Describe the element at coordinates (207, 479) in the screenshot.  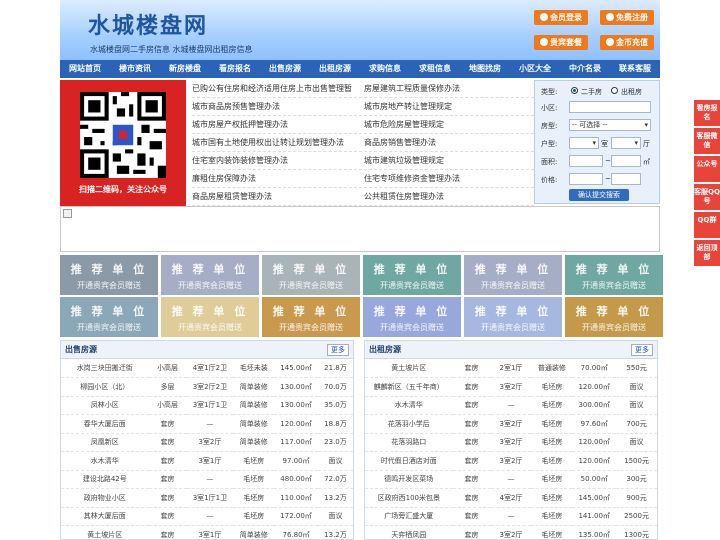
I see `table-row: 建设北路42号 套房 — 毛坯房 480.00㎡ 72.0万` at that location.